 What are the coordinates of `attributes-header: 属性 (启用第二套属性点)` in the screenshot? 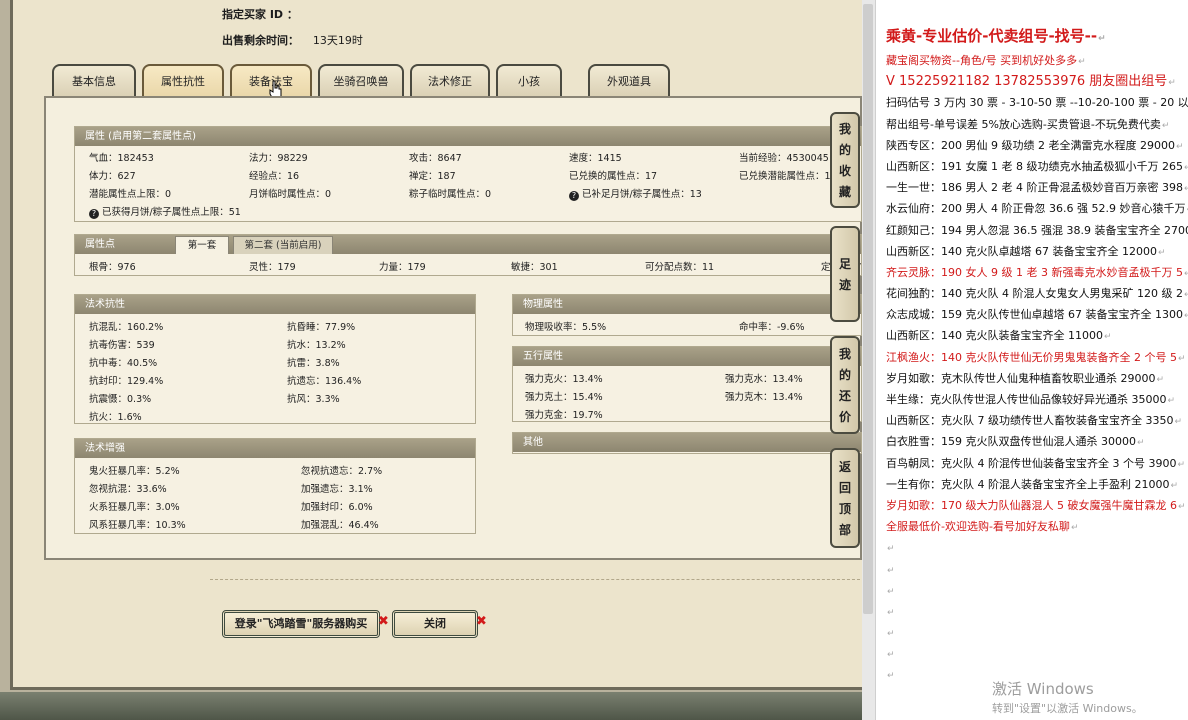 It's located at (468, 136).